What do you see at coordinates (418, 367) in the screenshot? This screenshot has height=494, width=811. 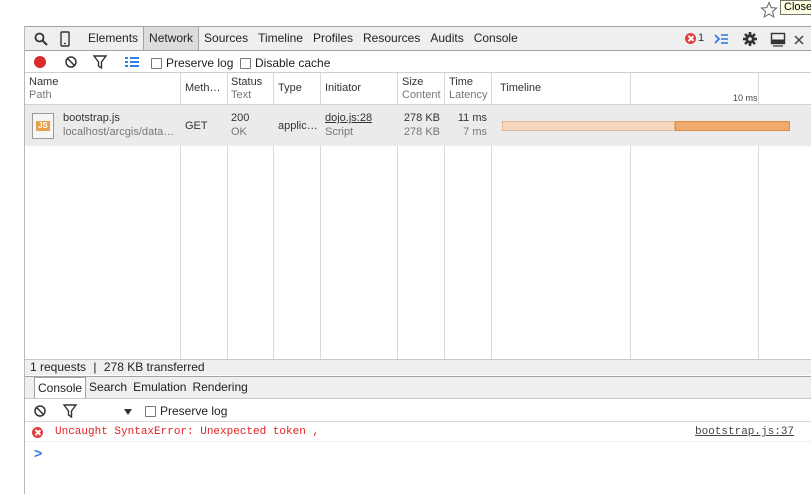 I see `network-summary: 1 requests | 278 KB transferred` at bounding box center [418, 367].